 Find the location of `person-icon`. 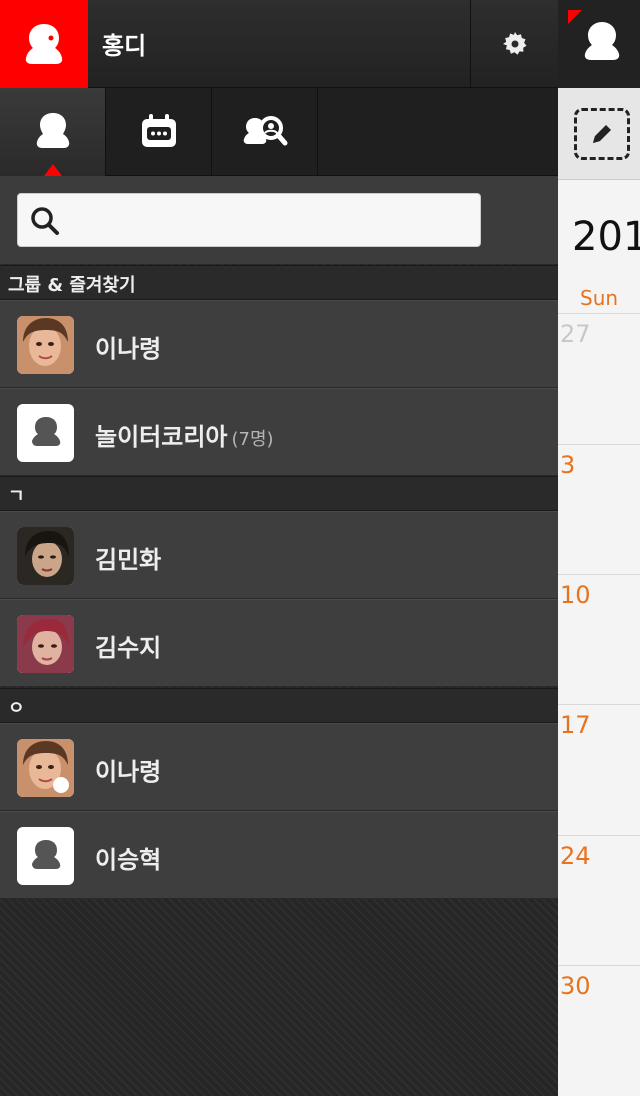

person-icon is located at coordinates (52, 130).